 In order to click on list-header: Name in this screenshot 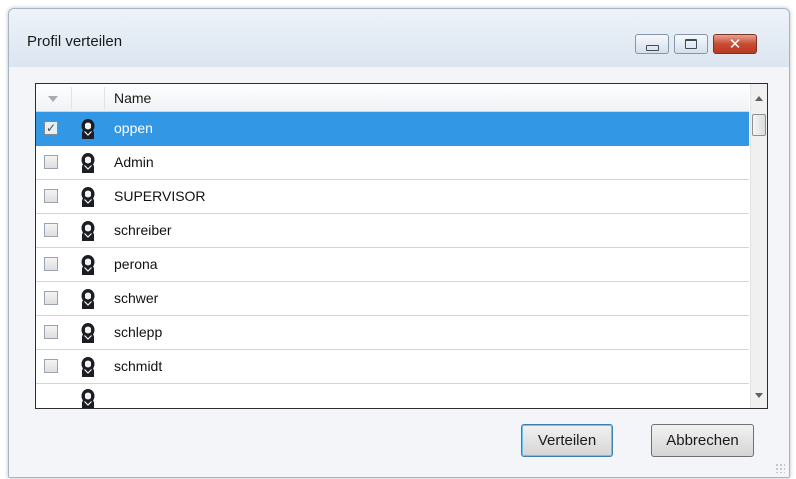, I will do `click(392, 98)`.